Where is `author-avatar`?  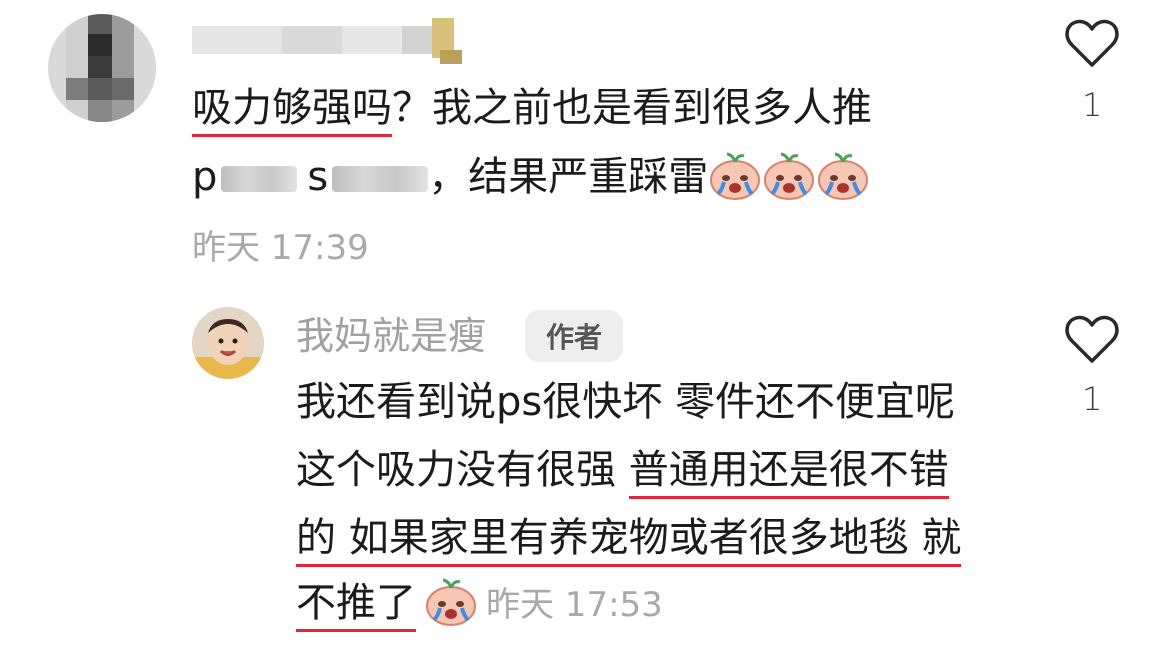
author-avatar is located at coordinates (228, 343).